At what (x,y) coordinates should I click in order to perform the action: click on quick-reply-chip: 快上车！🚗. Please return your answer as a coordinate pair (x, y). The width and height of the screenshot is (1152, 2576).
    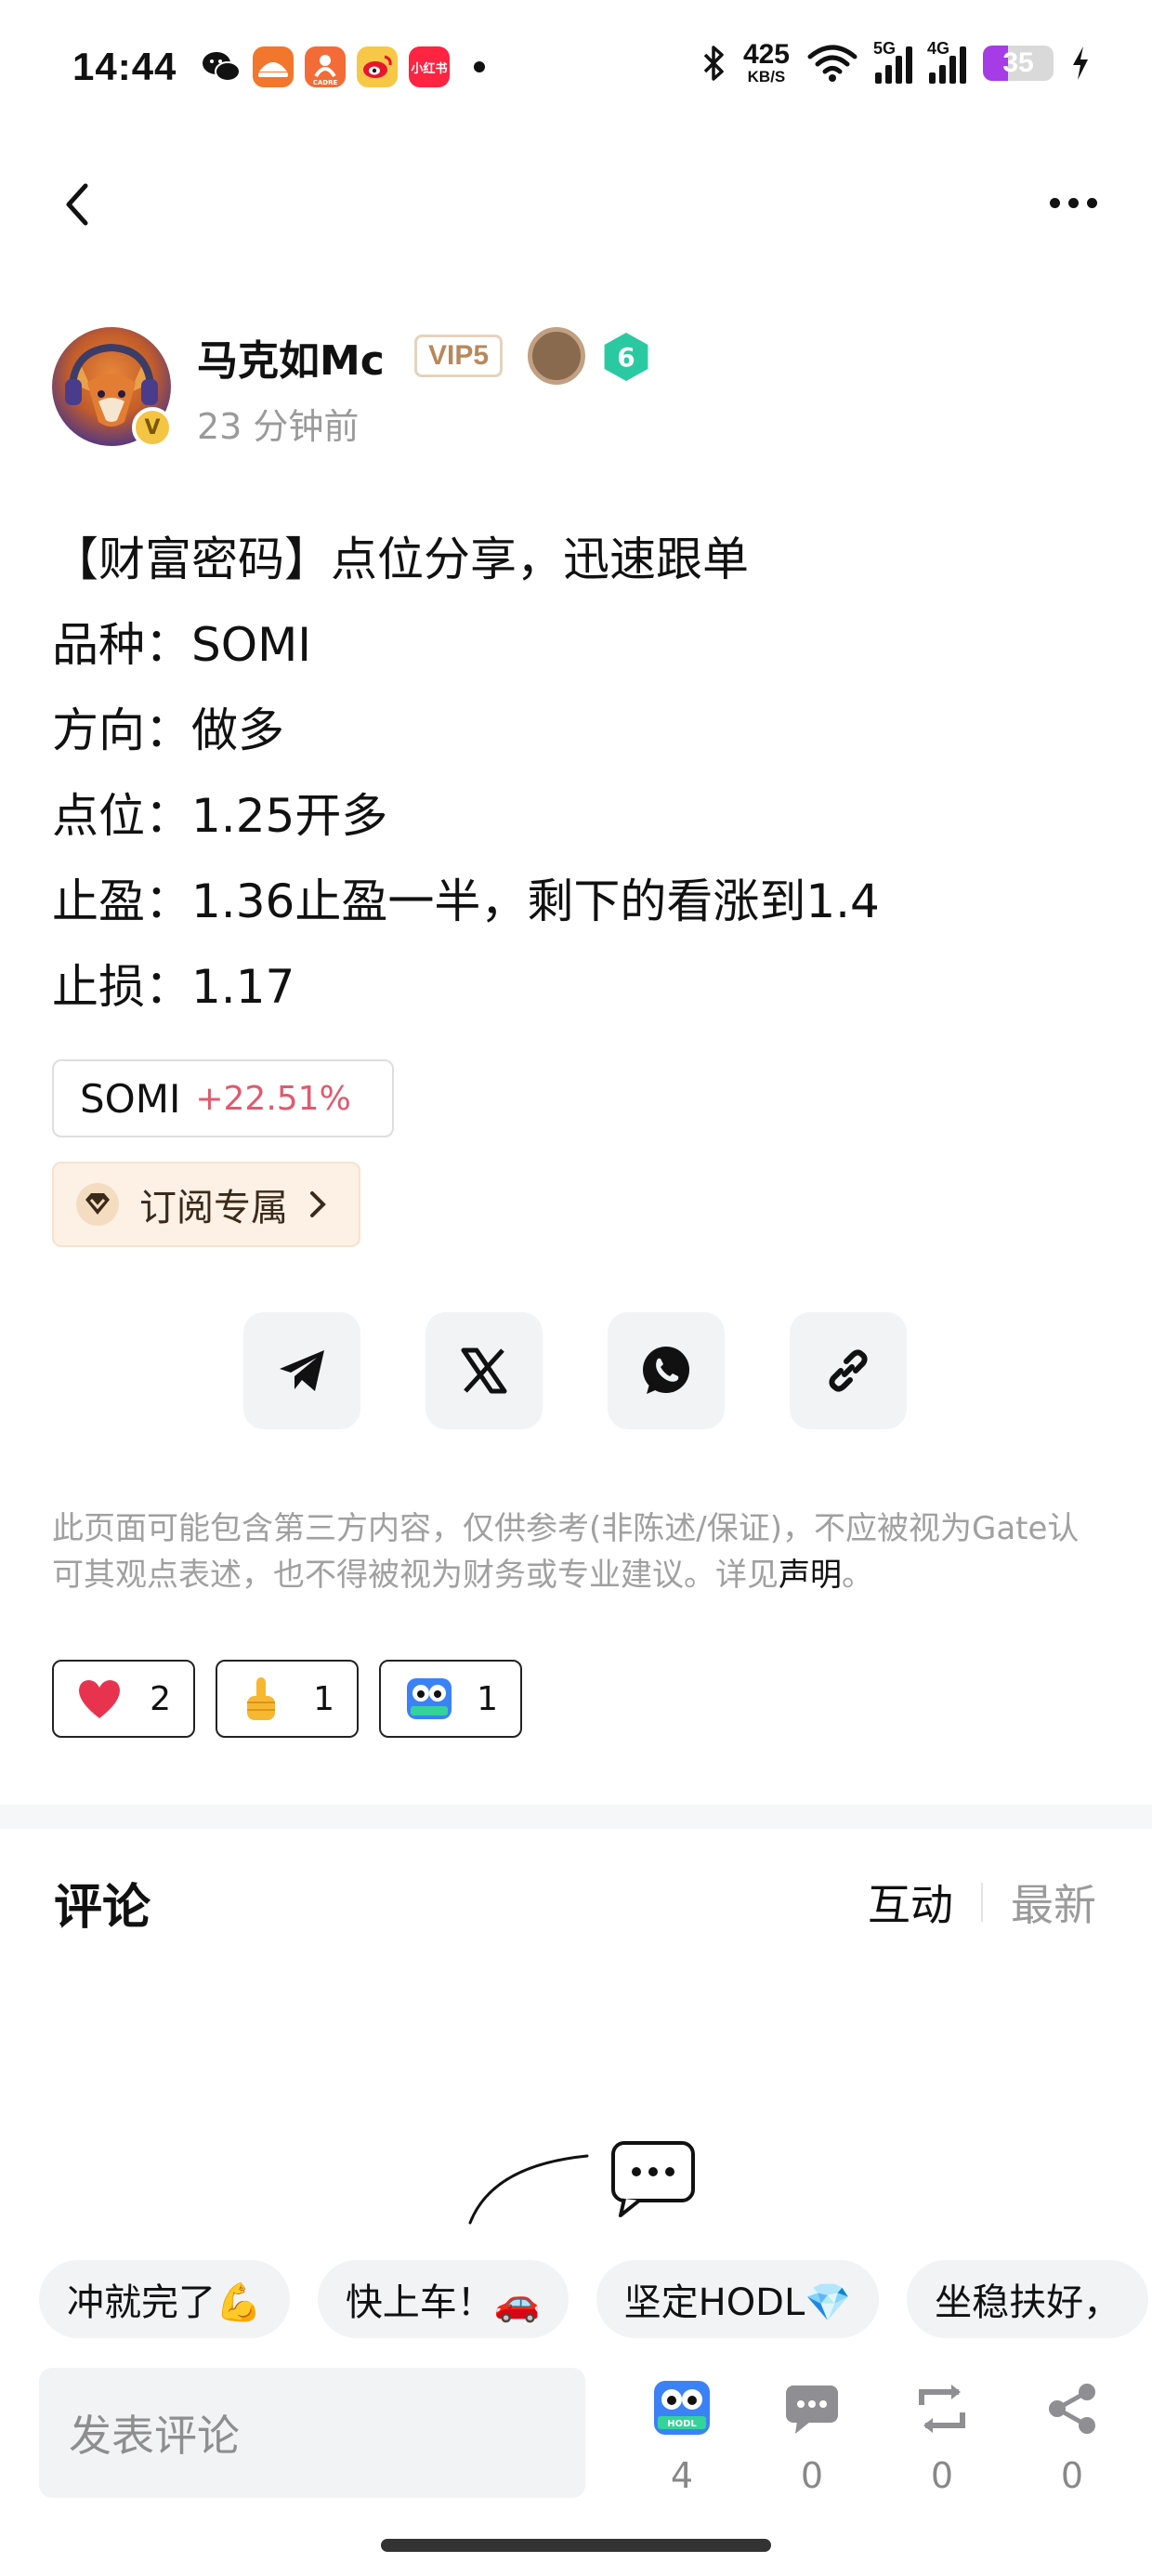
    Looking at the image, I should click on (443, 2299).